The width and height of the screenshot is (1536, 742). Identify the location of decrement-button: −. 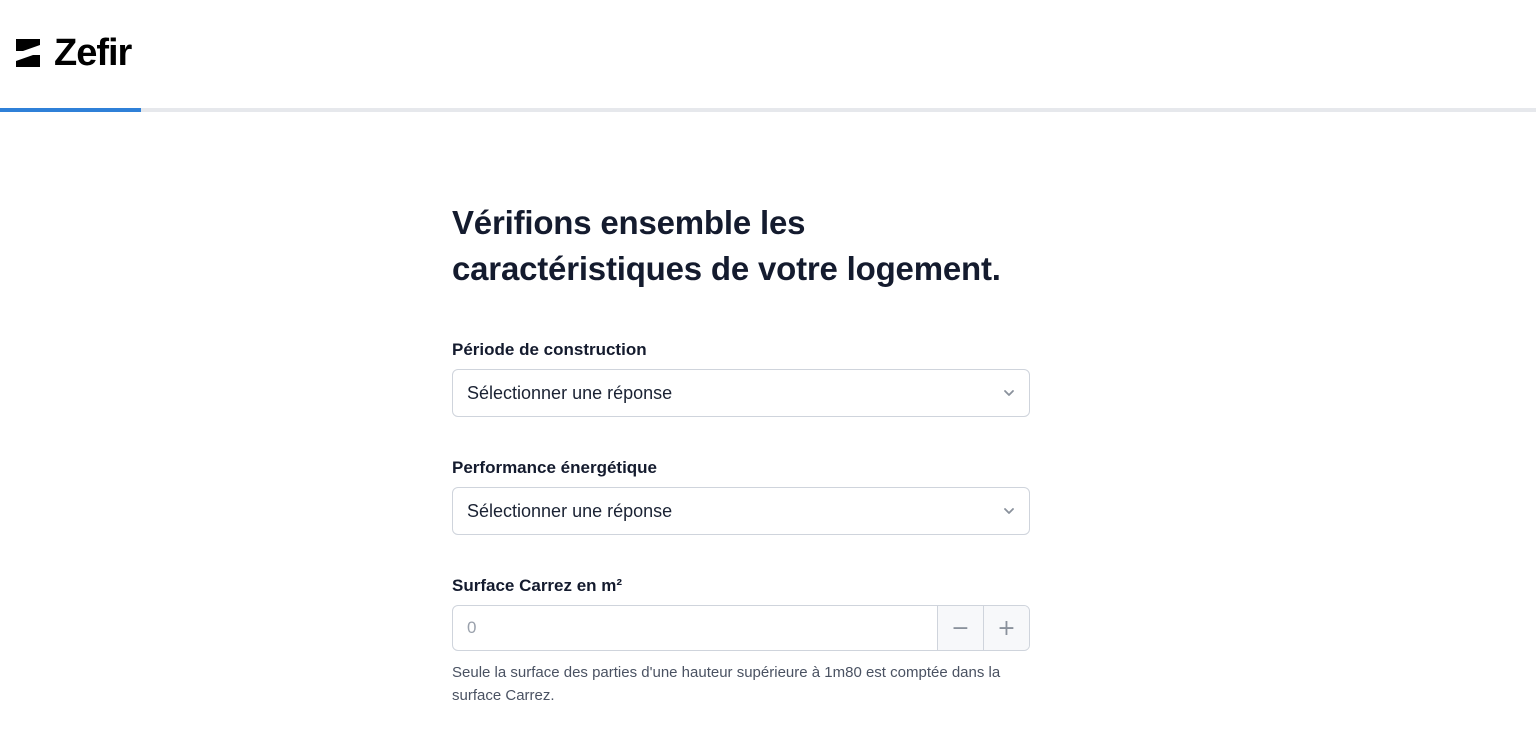
(960, 628).